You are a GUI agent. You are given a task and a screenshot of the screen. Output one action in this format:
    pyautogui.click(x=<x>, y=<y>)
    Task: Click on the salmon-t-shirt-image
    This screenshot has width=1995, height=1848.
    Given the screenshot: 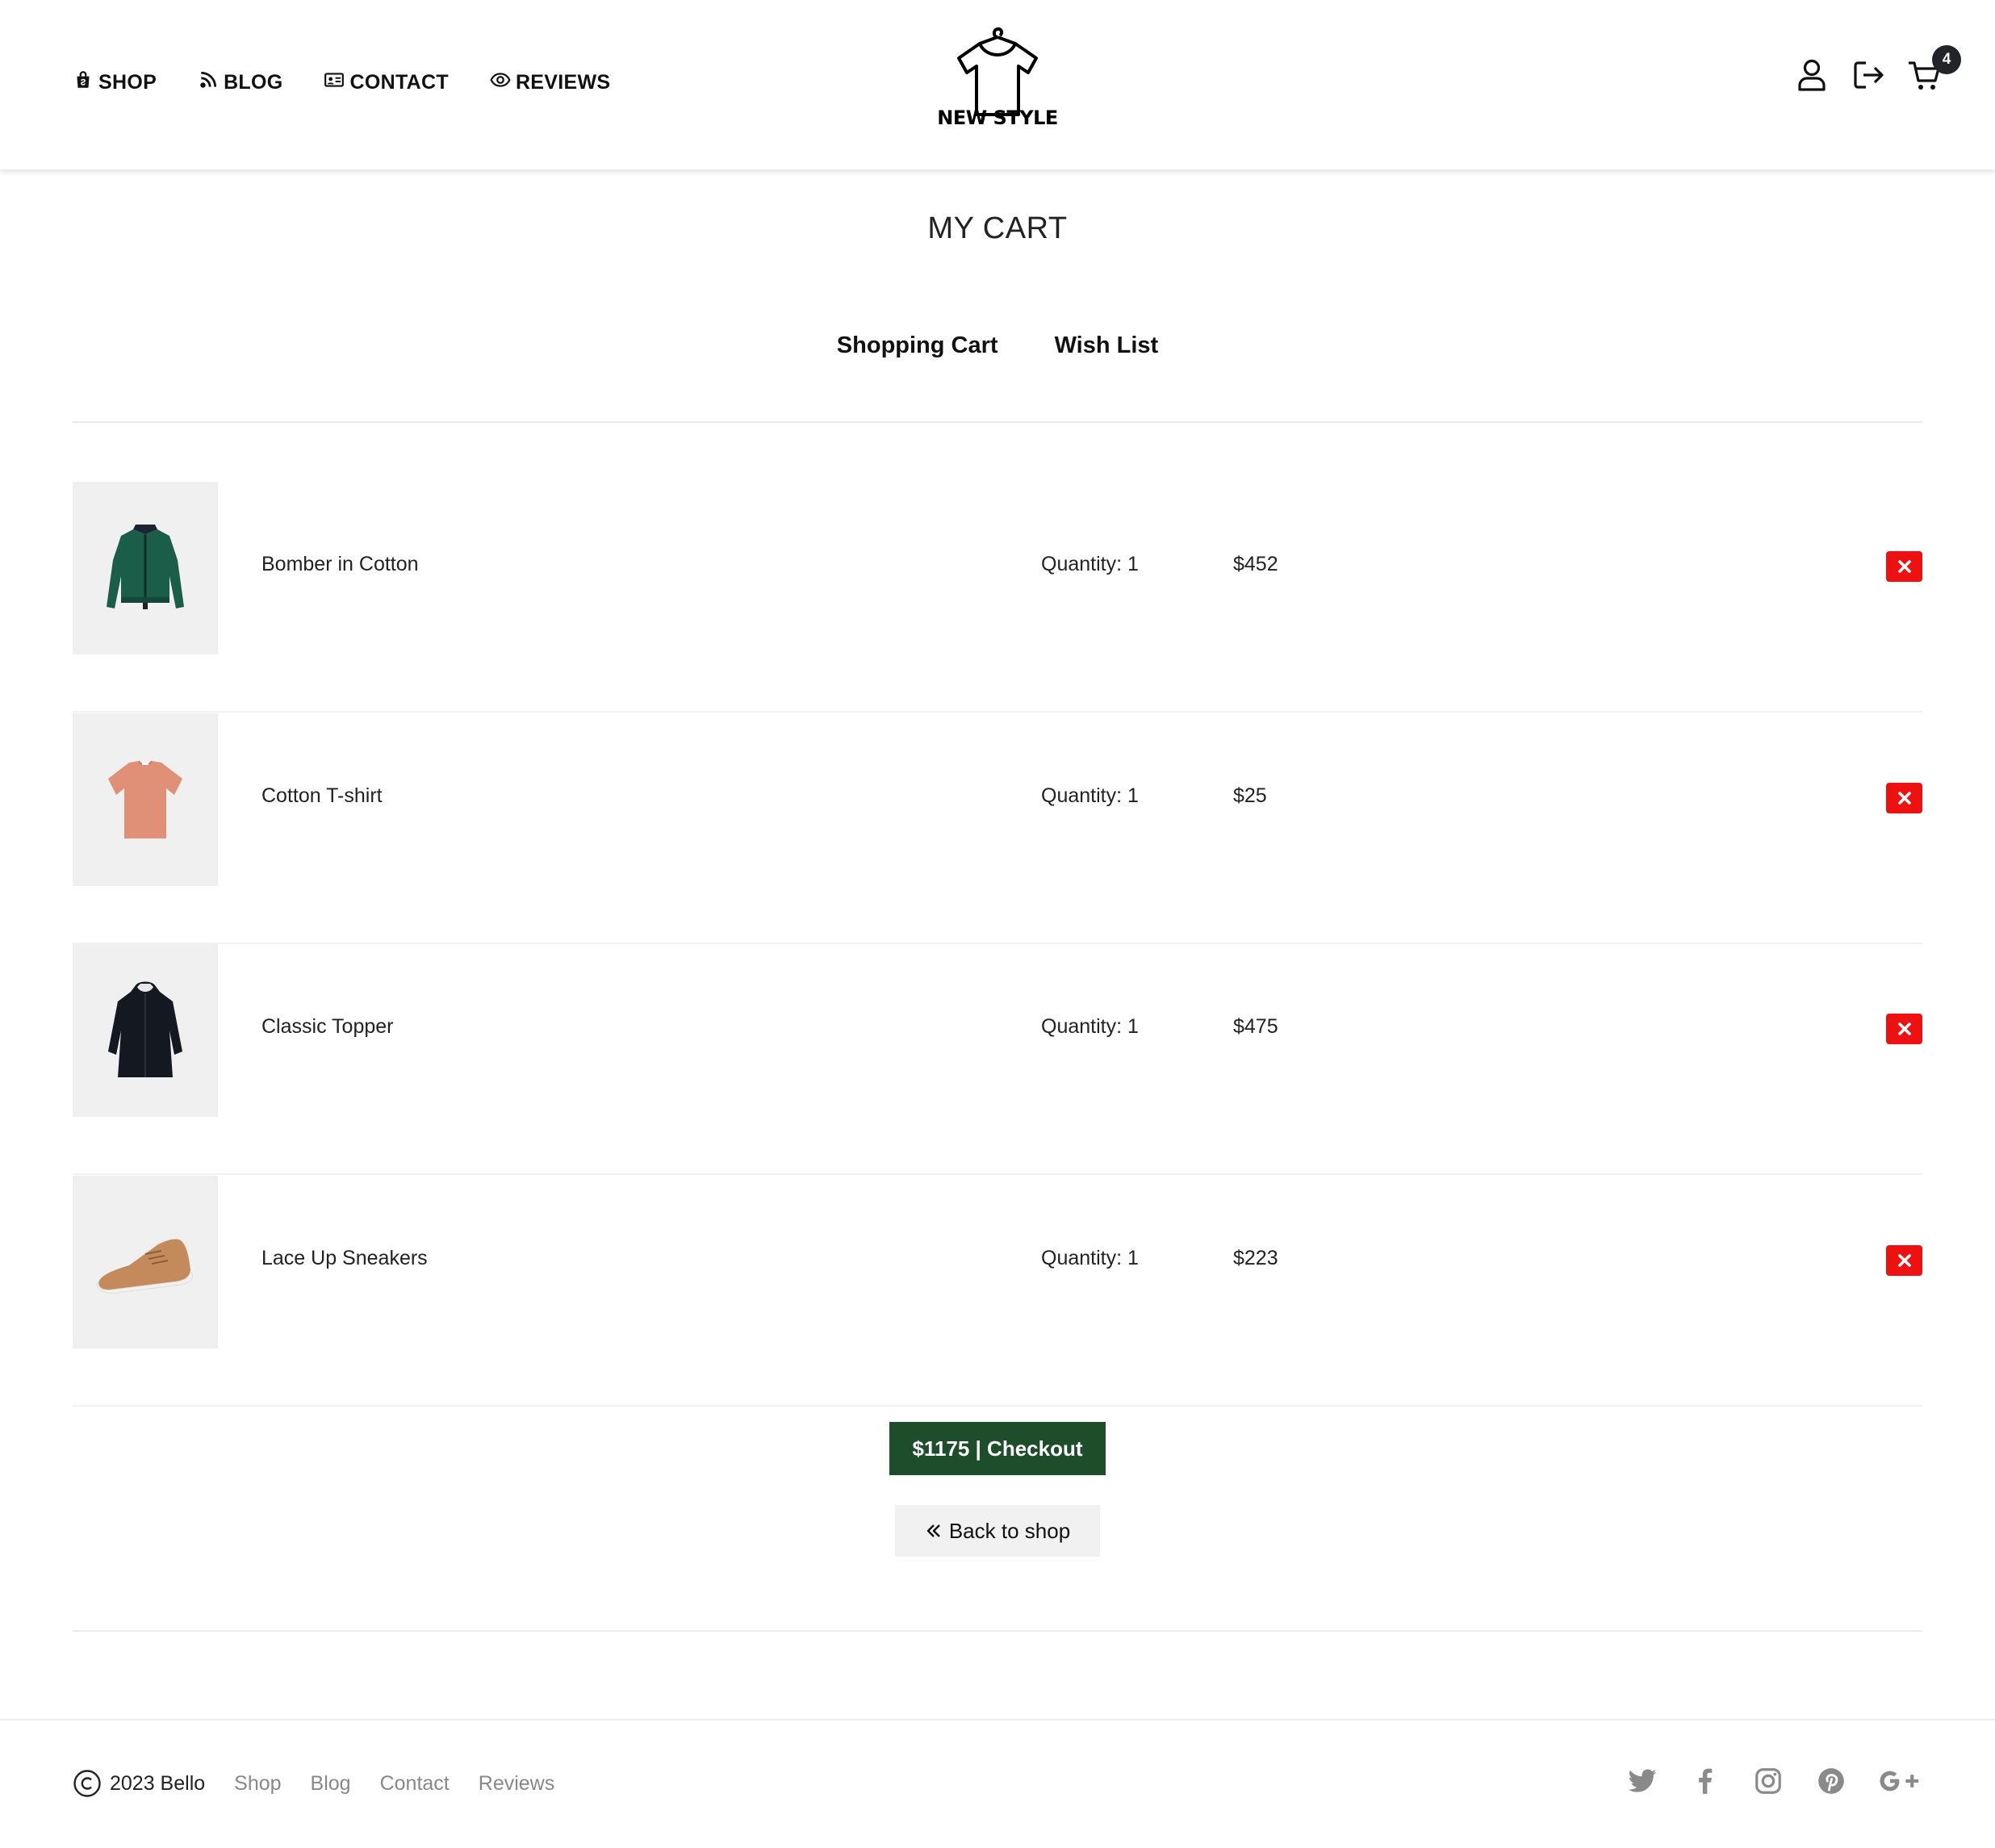 What is the action you would take?
    pyautogui.click(x=145, y=799)
    